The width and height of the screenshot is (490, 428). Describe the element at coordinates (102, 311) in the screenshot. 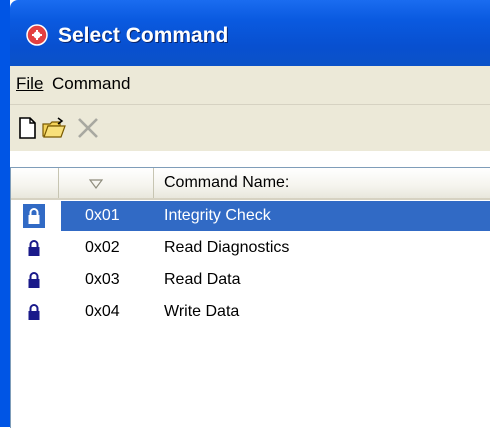

I see `row-code: 0x04` at that location.